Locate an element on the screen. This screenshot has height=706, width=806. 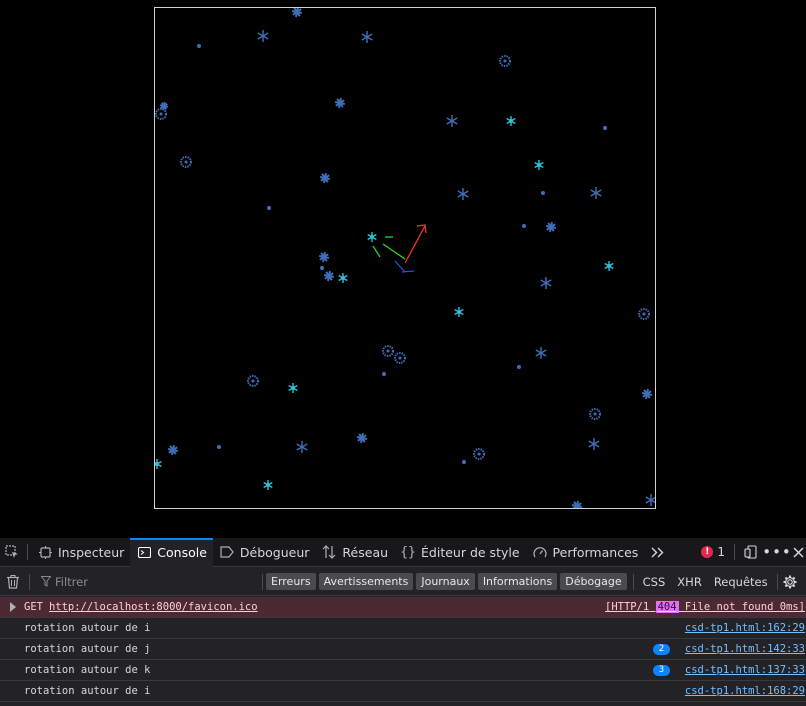
tab-console: Console is located at coordinates (171, 552).